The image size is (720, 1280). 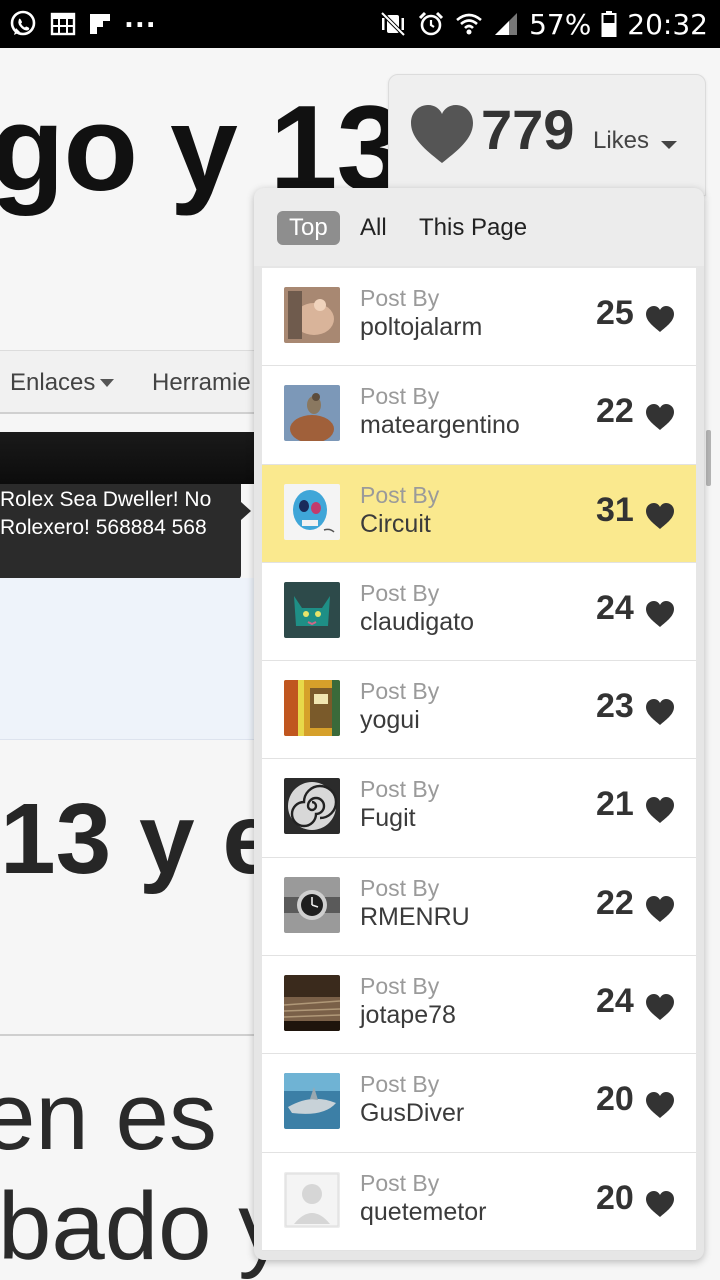 I want to click on likes-tabs: Top All This Page, so click(x=479, y=227).